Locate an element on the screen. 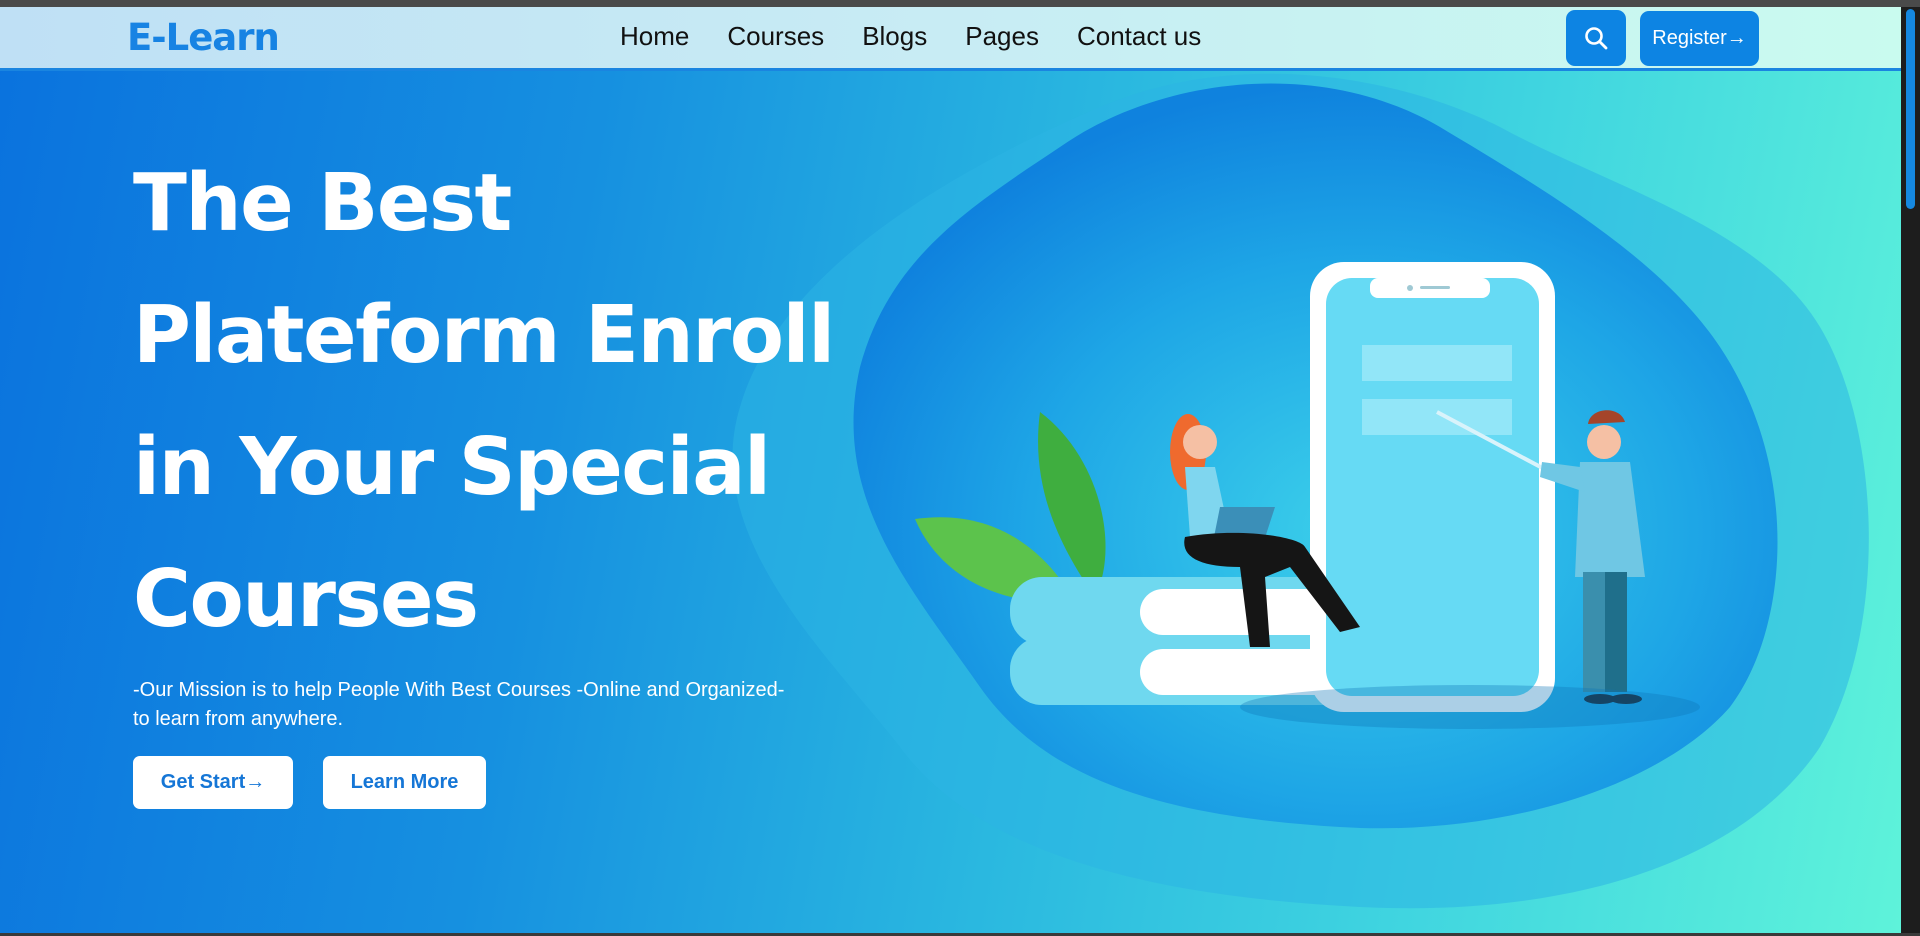 Image resolution: width=1920 pixels, height=936 pixels. mission-line: to learn from anywhere. is located at coordinates (238, 719).